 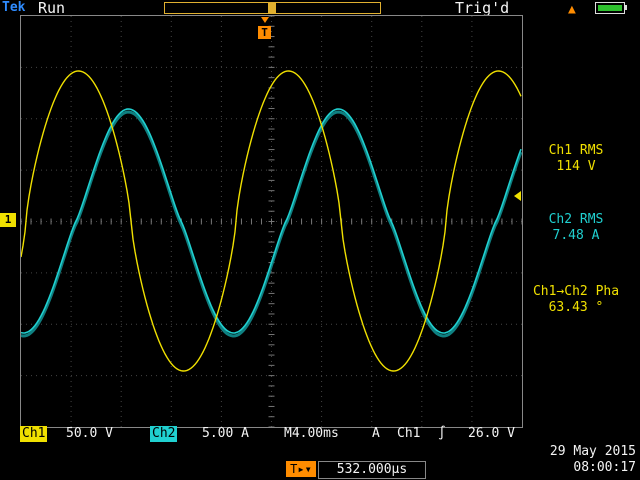 I want to click on delay-value: 532.000µs, so click(x=372, y=470).